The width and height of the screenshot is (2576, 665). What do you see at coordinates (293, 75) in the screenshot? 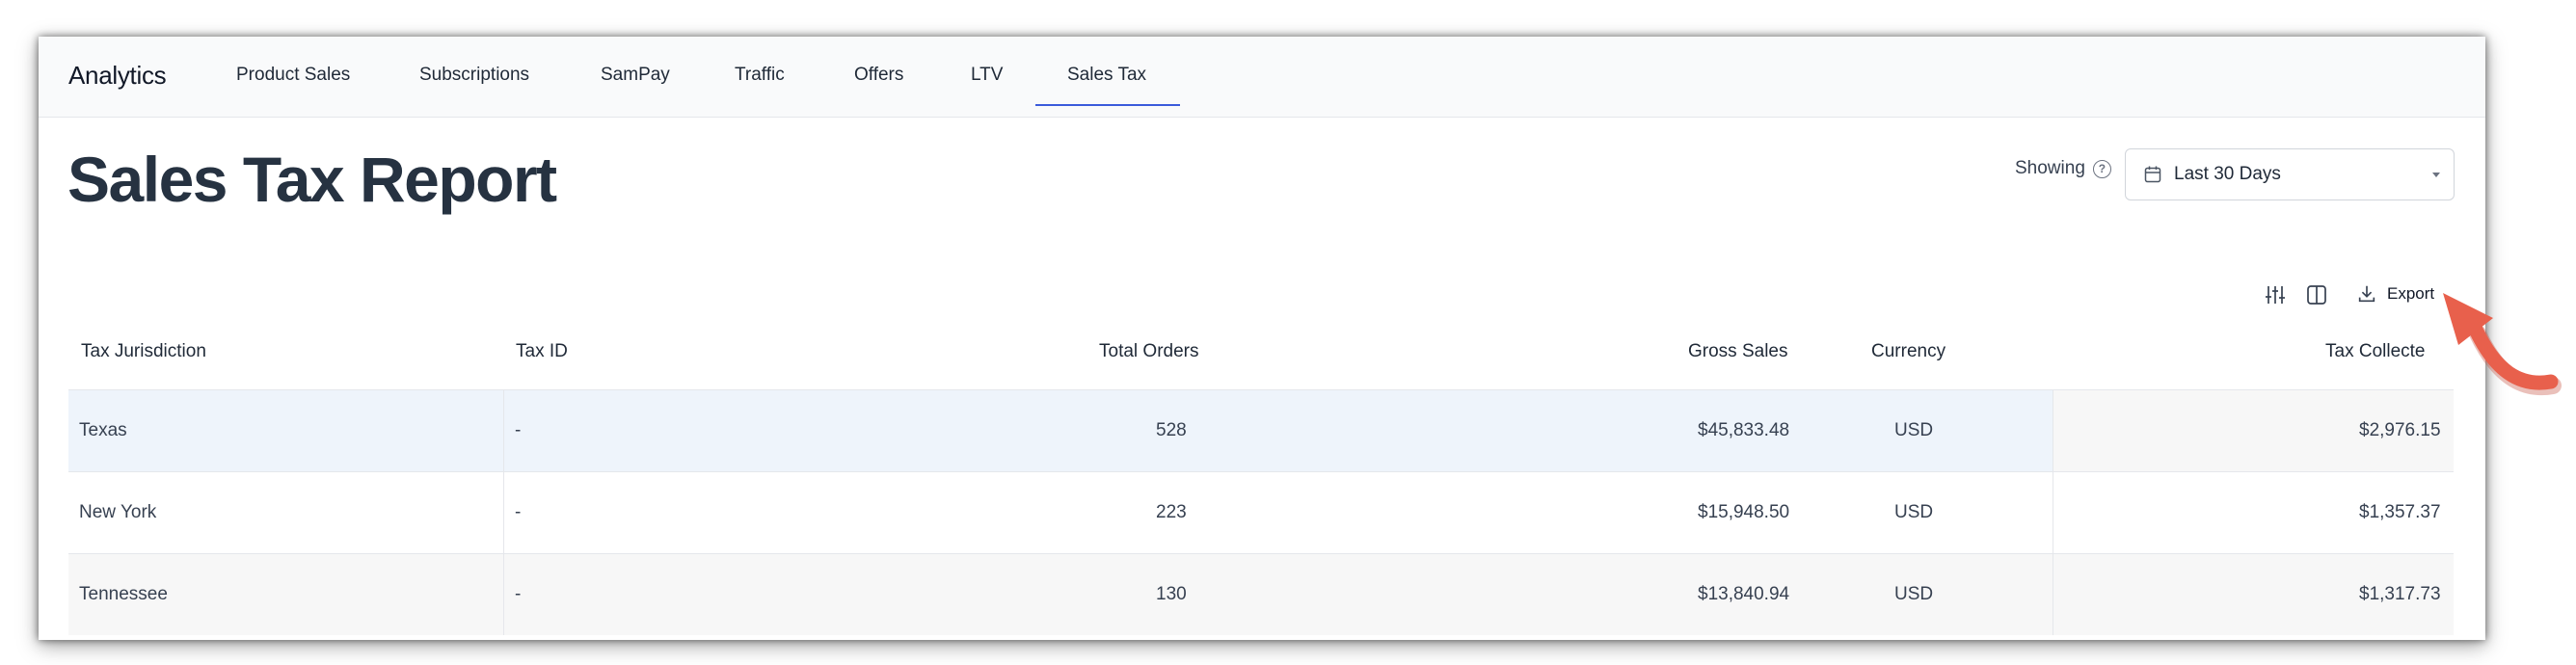
I see `nav-tab-product-sales: Product Sales` at bounding box center [293, 75].